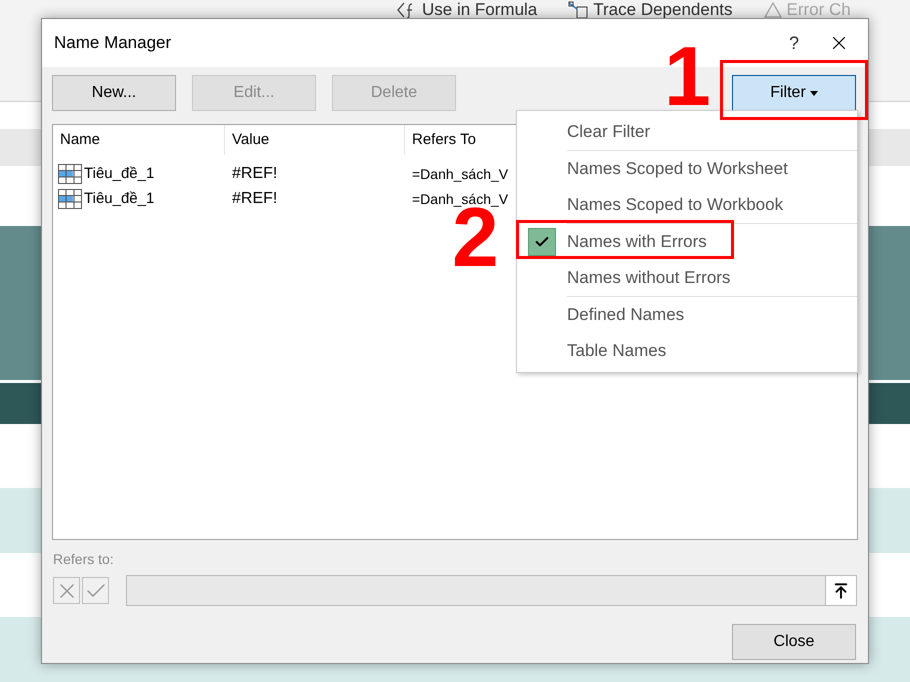  I want to click on menu-item: Names with Errors, so click(687, 242).